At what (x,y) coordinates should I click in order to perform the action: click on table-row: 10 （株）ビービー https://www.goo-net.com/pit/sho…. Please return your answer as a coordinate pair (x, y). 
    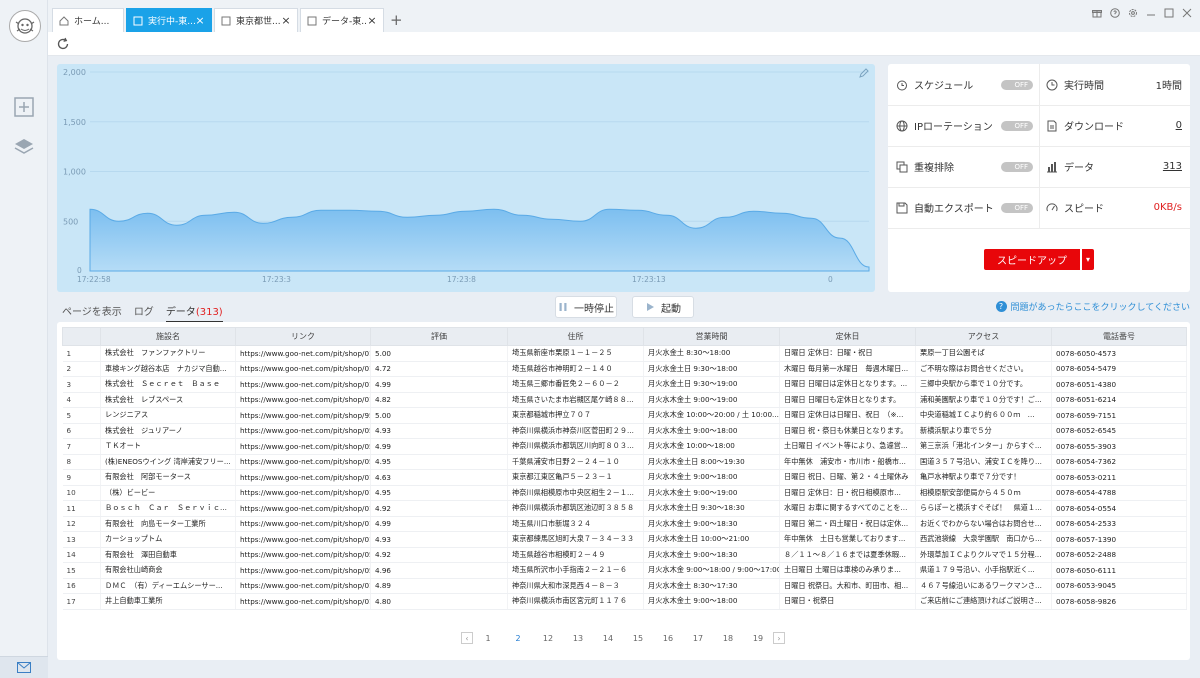
    Looking at the image, I should click on (624, 493).